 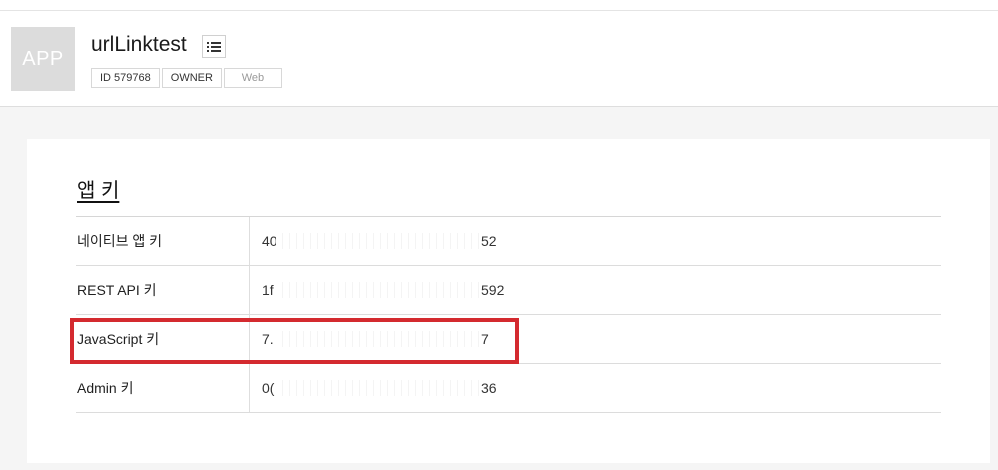 What do you see at coordinates (508, 388) in the screenshot?
I see `key-row-admin: Admin 키 0( 36` at bounding box center [508, 388].